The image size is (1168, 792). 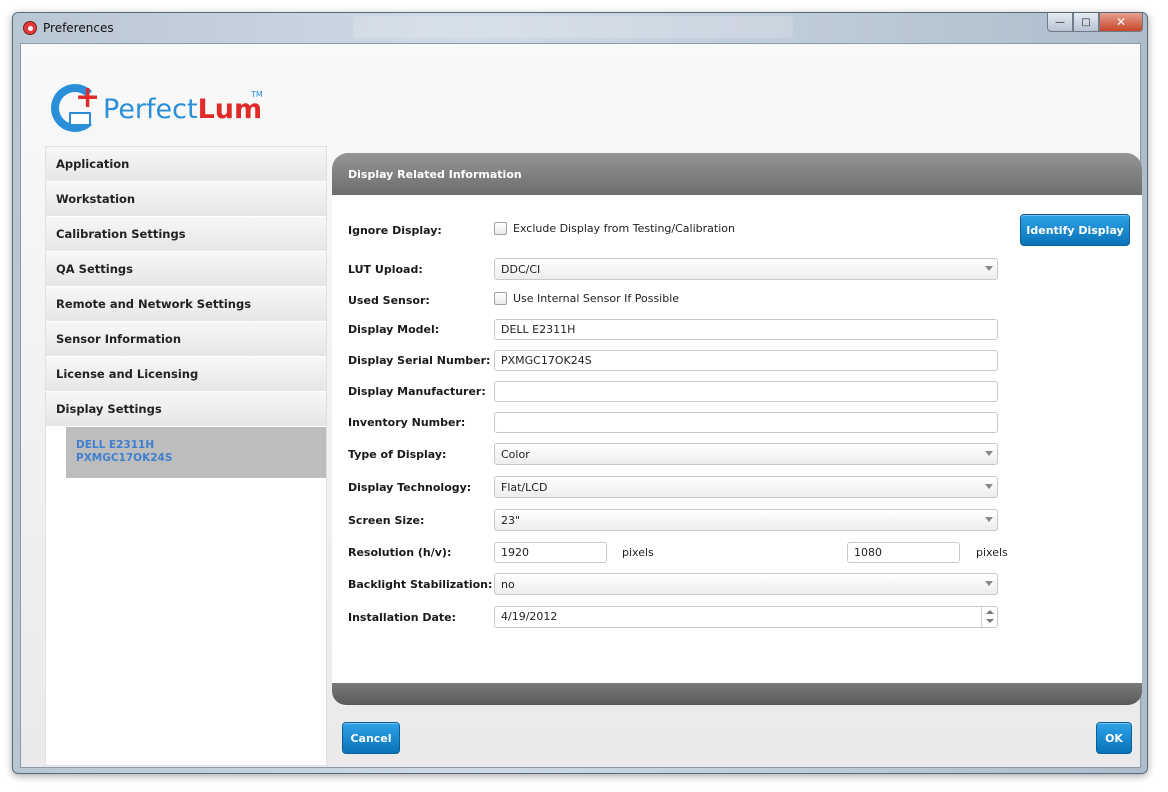 I want to click on serial-number-input: PXMGC17OK24S, so click(x=746, y=360).